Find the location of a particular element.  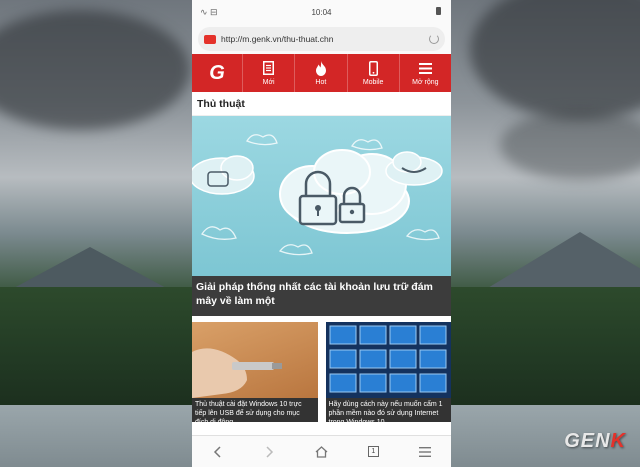

phone-icon is located at coordinates (373, 68).